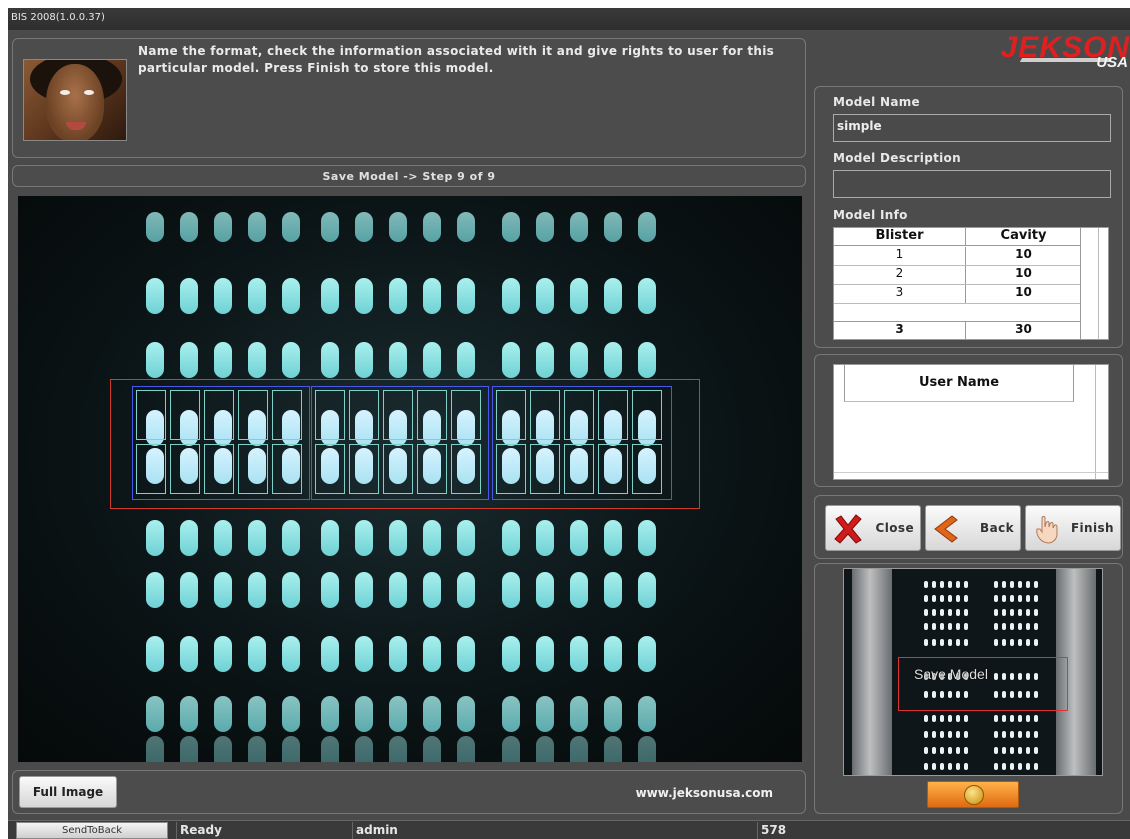 The height and width of the screenshot is (839, 1130). What do you see at coordinates (92, 830) in the screenshot?
I see `send-to-back-button: SendToBack` at bounding box center [92, 830].